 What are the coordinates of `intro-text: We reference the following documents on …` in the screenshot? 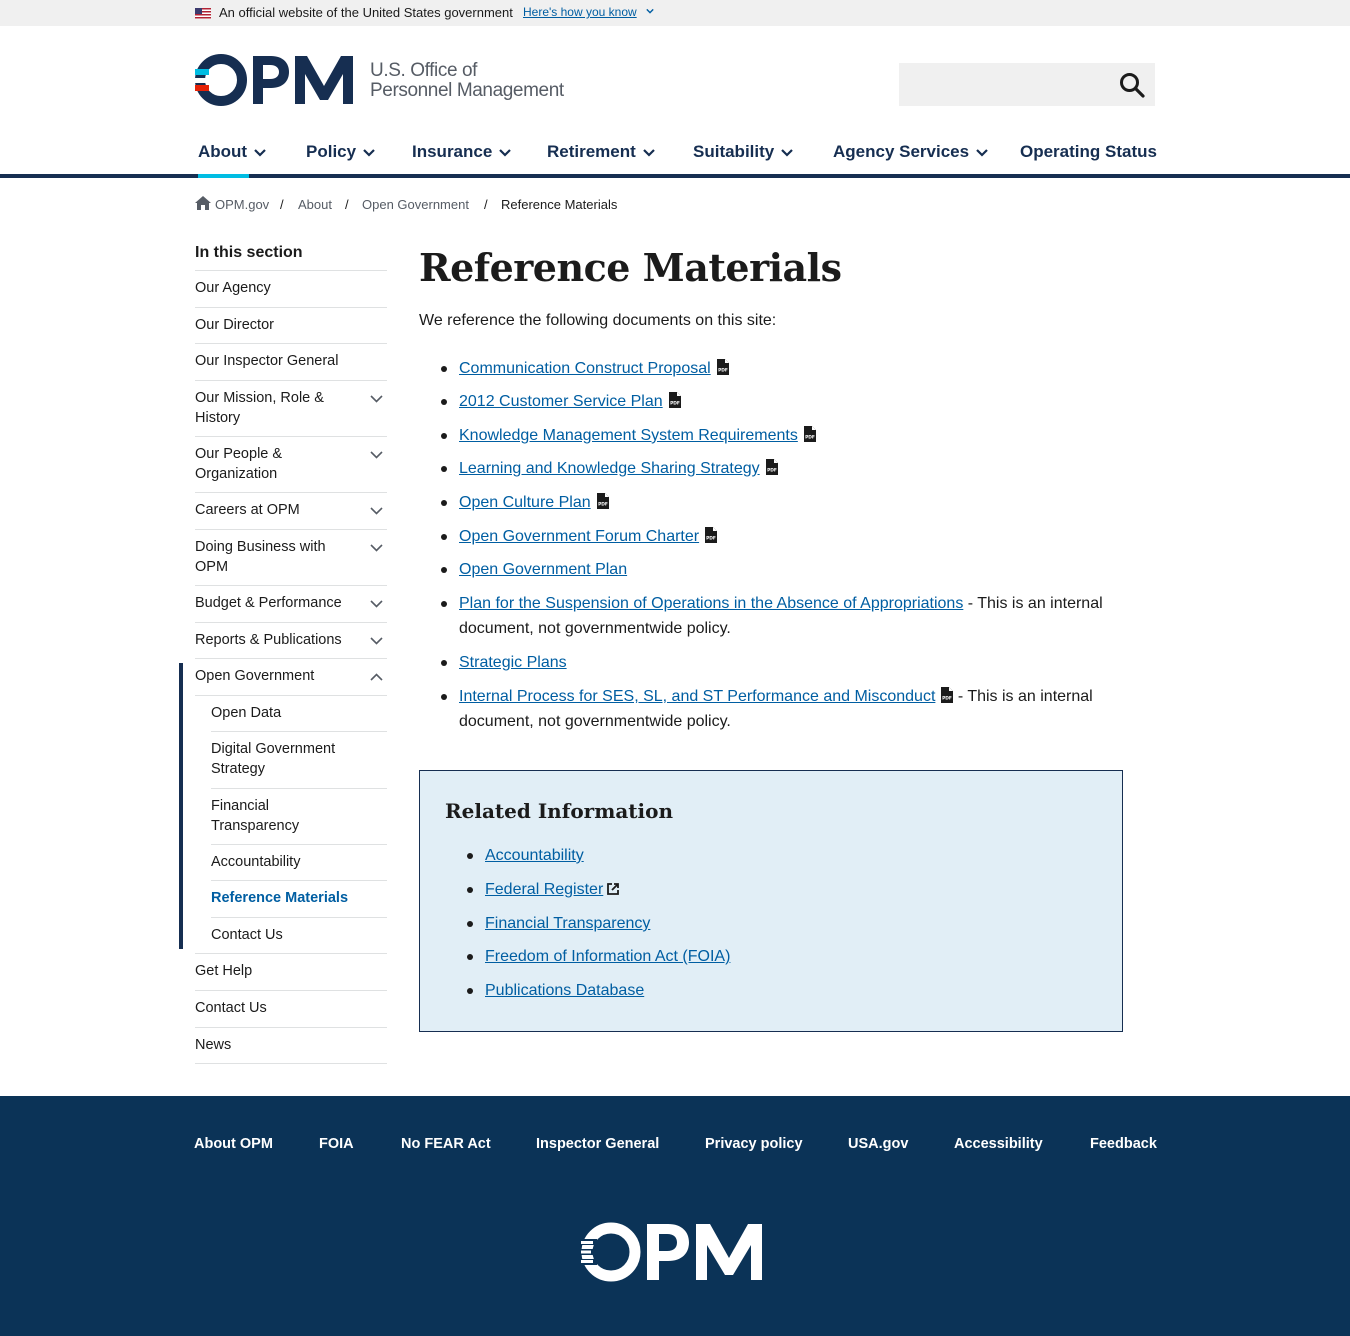 It's located at (598, 320).